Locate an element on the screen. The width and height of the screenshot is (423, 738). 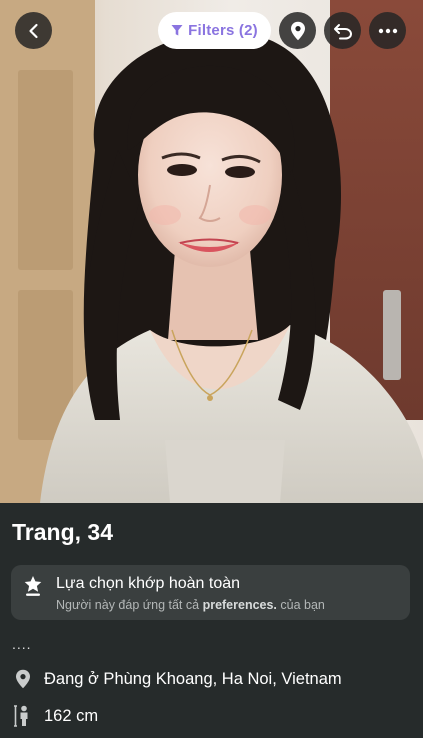
match-title: Lựa chọn khớp hoàn toàn is located at coordinates (148, 583).